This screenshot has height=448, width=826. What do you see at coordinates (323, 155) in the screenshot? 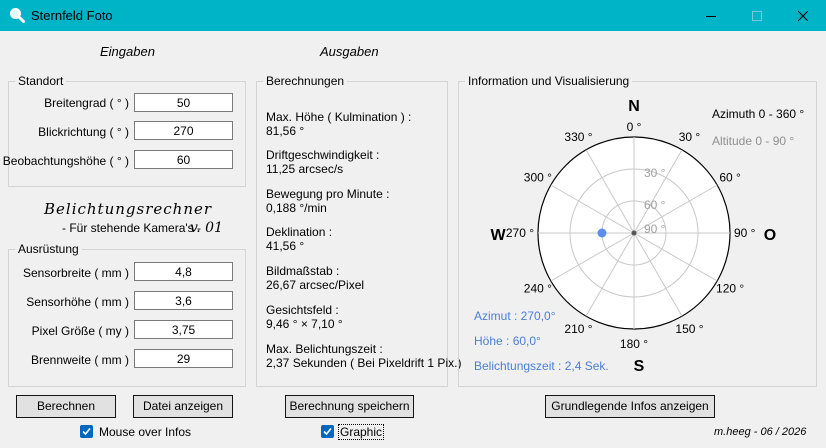
I see `result-label: Driftgeschwindigkeit :` at bounding box center [323, 155].